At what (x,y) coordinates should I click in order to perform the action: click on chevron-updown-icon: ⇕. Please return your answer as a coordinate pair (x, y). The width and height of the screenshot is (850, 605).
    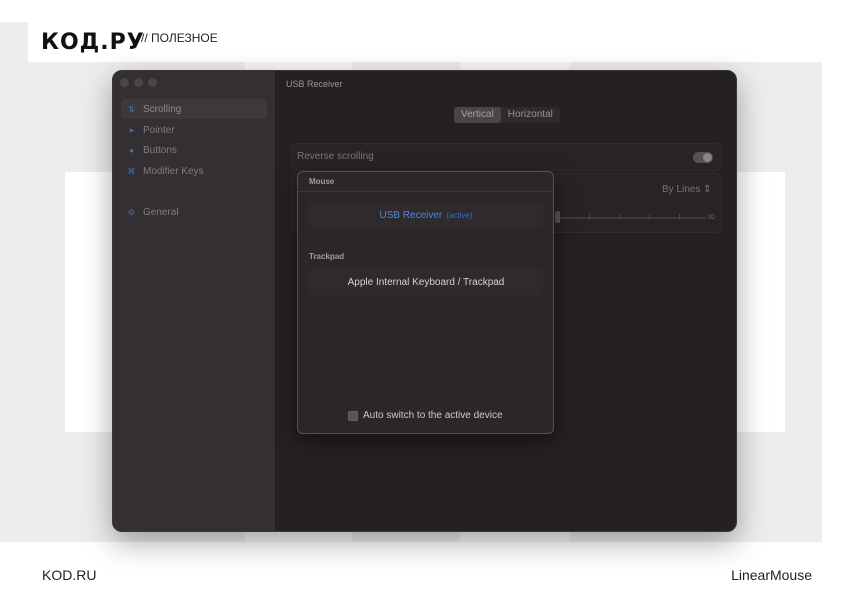
    Looking at the image, I should click on (707, 189).